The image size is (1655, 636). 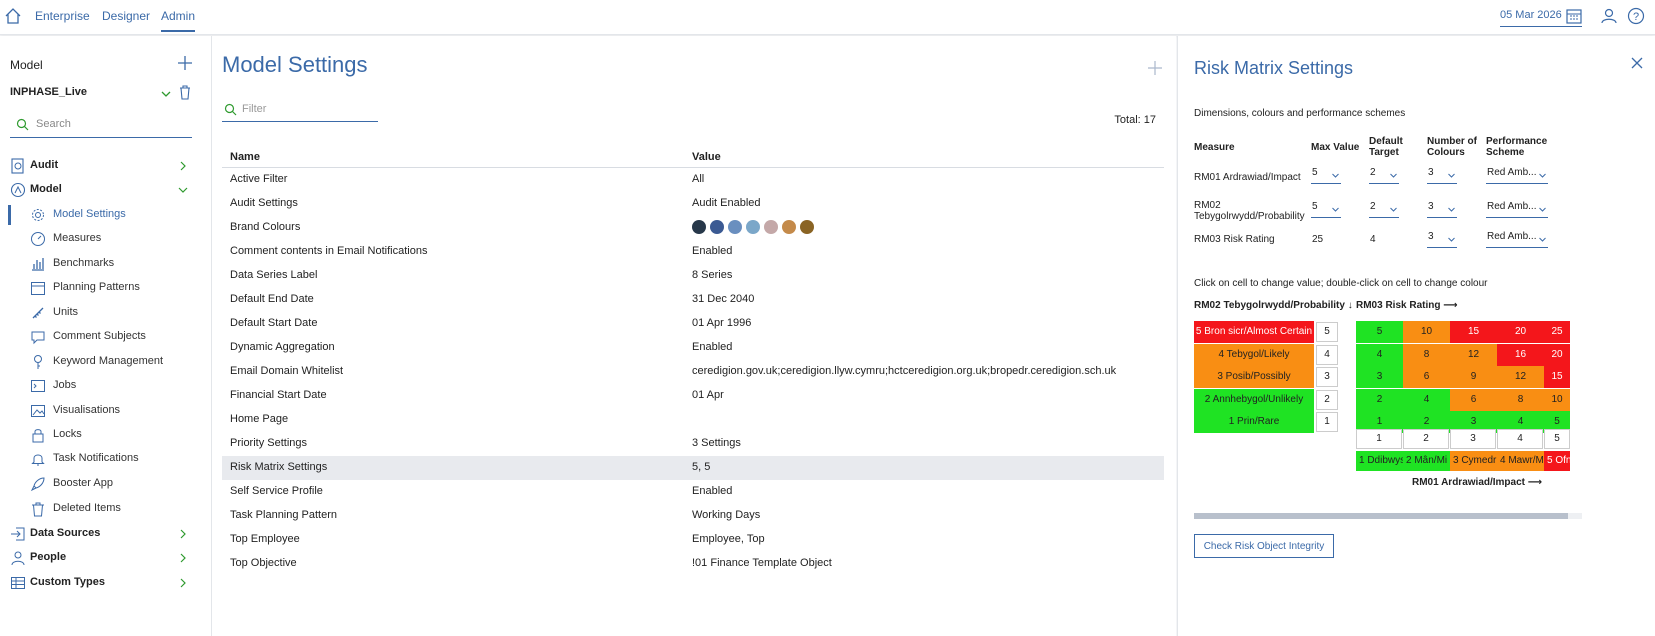 What do you see at coordinates (1379, 377) in the screenshot?
I see `matrix-cell: 3` at bounding box center [1379, 377].